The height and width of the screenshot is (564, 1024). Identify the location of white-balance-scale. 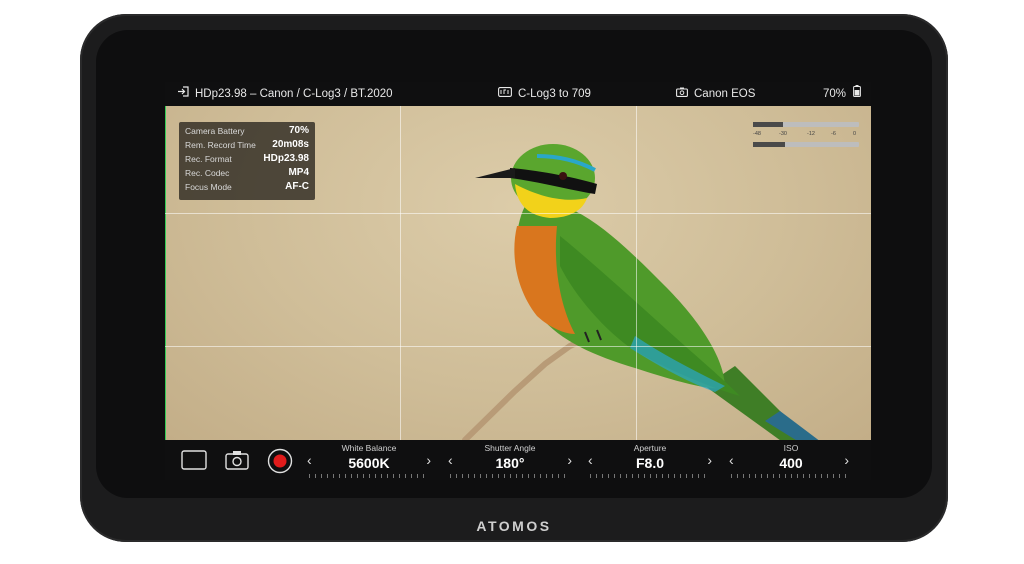
(369, 476).